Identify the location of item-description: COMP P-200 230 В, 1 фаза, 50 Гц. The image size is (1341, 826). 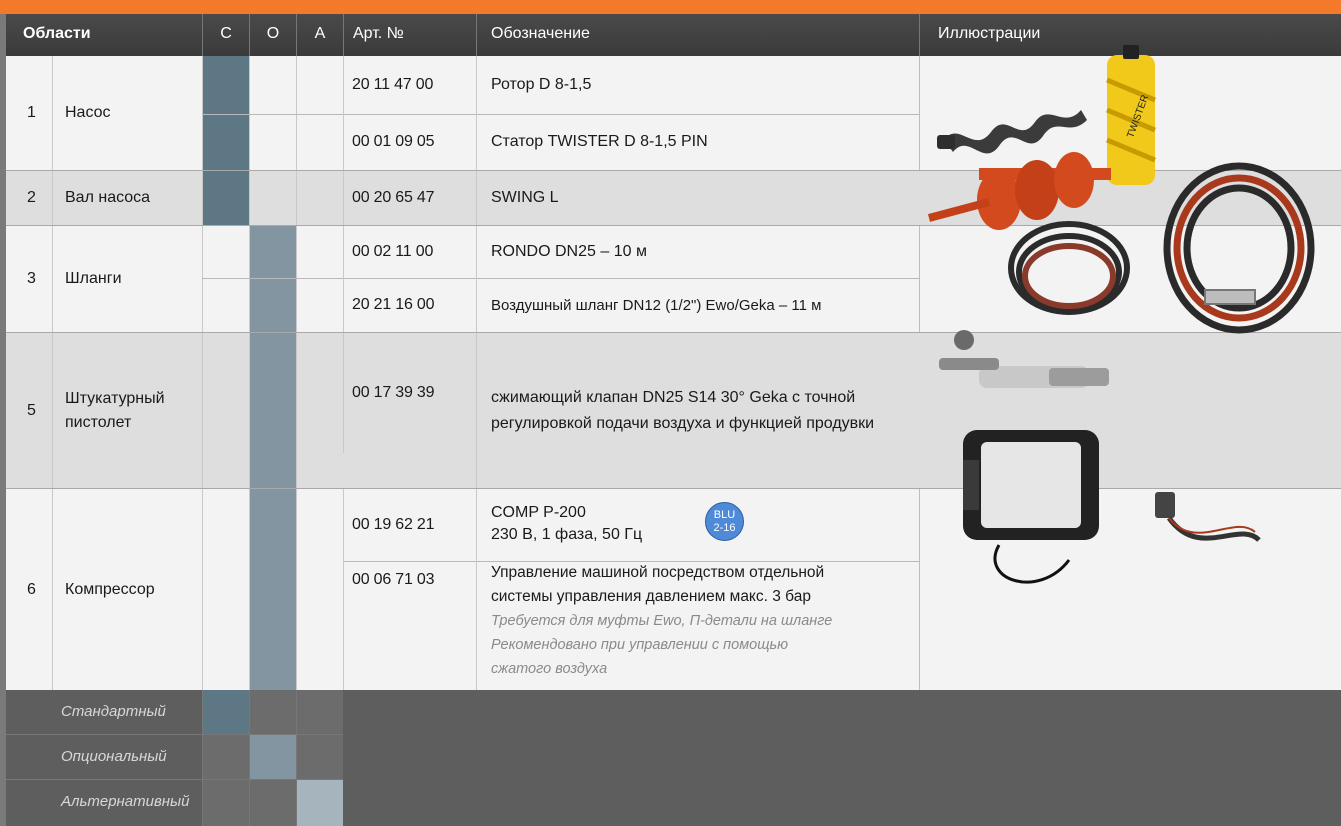
(566, 524).